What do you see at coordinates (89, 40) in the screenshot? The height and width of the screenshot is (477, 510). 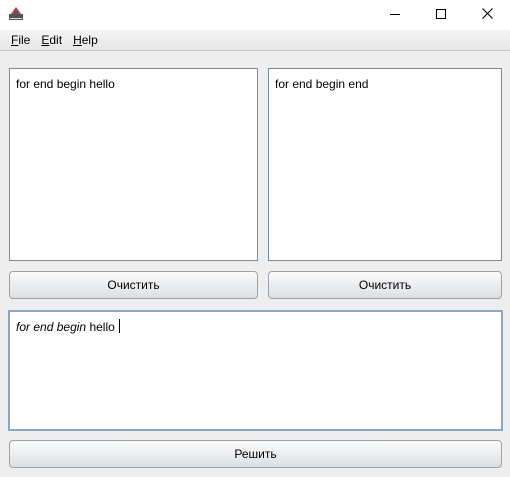 I see `menu-help-label: elp` at bounding box center [89, 40].